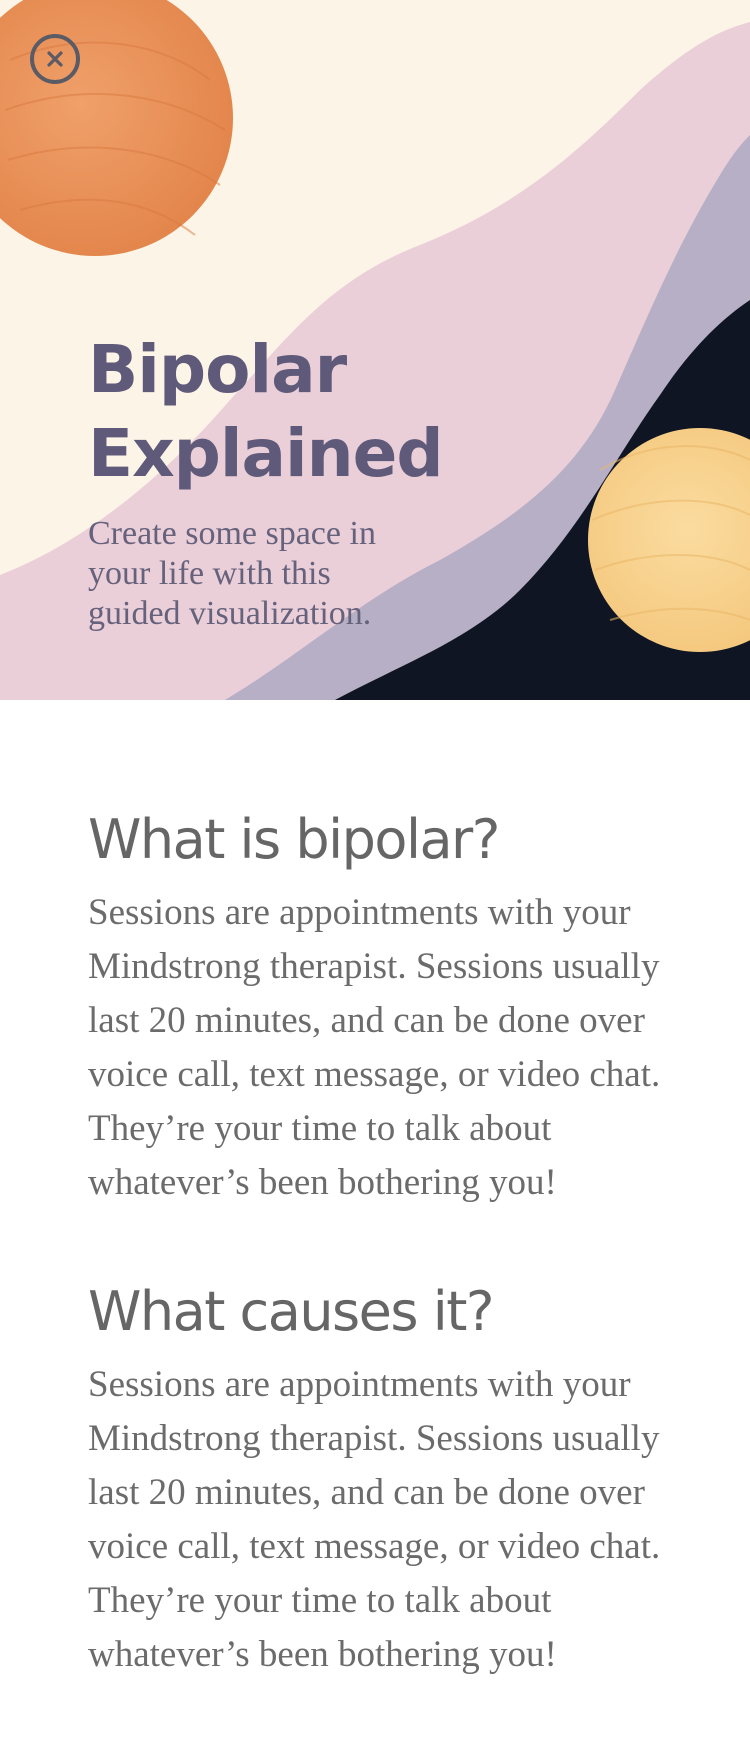 The image size is (750, 1752). Describe the element at coordinates (266, 411) in the screenshot. I see `page-title: Bipolar Explained` at that location.